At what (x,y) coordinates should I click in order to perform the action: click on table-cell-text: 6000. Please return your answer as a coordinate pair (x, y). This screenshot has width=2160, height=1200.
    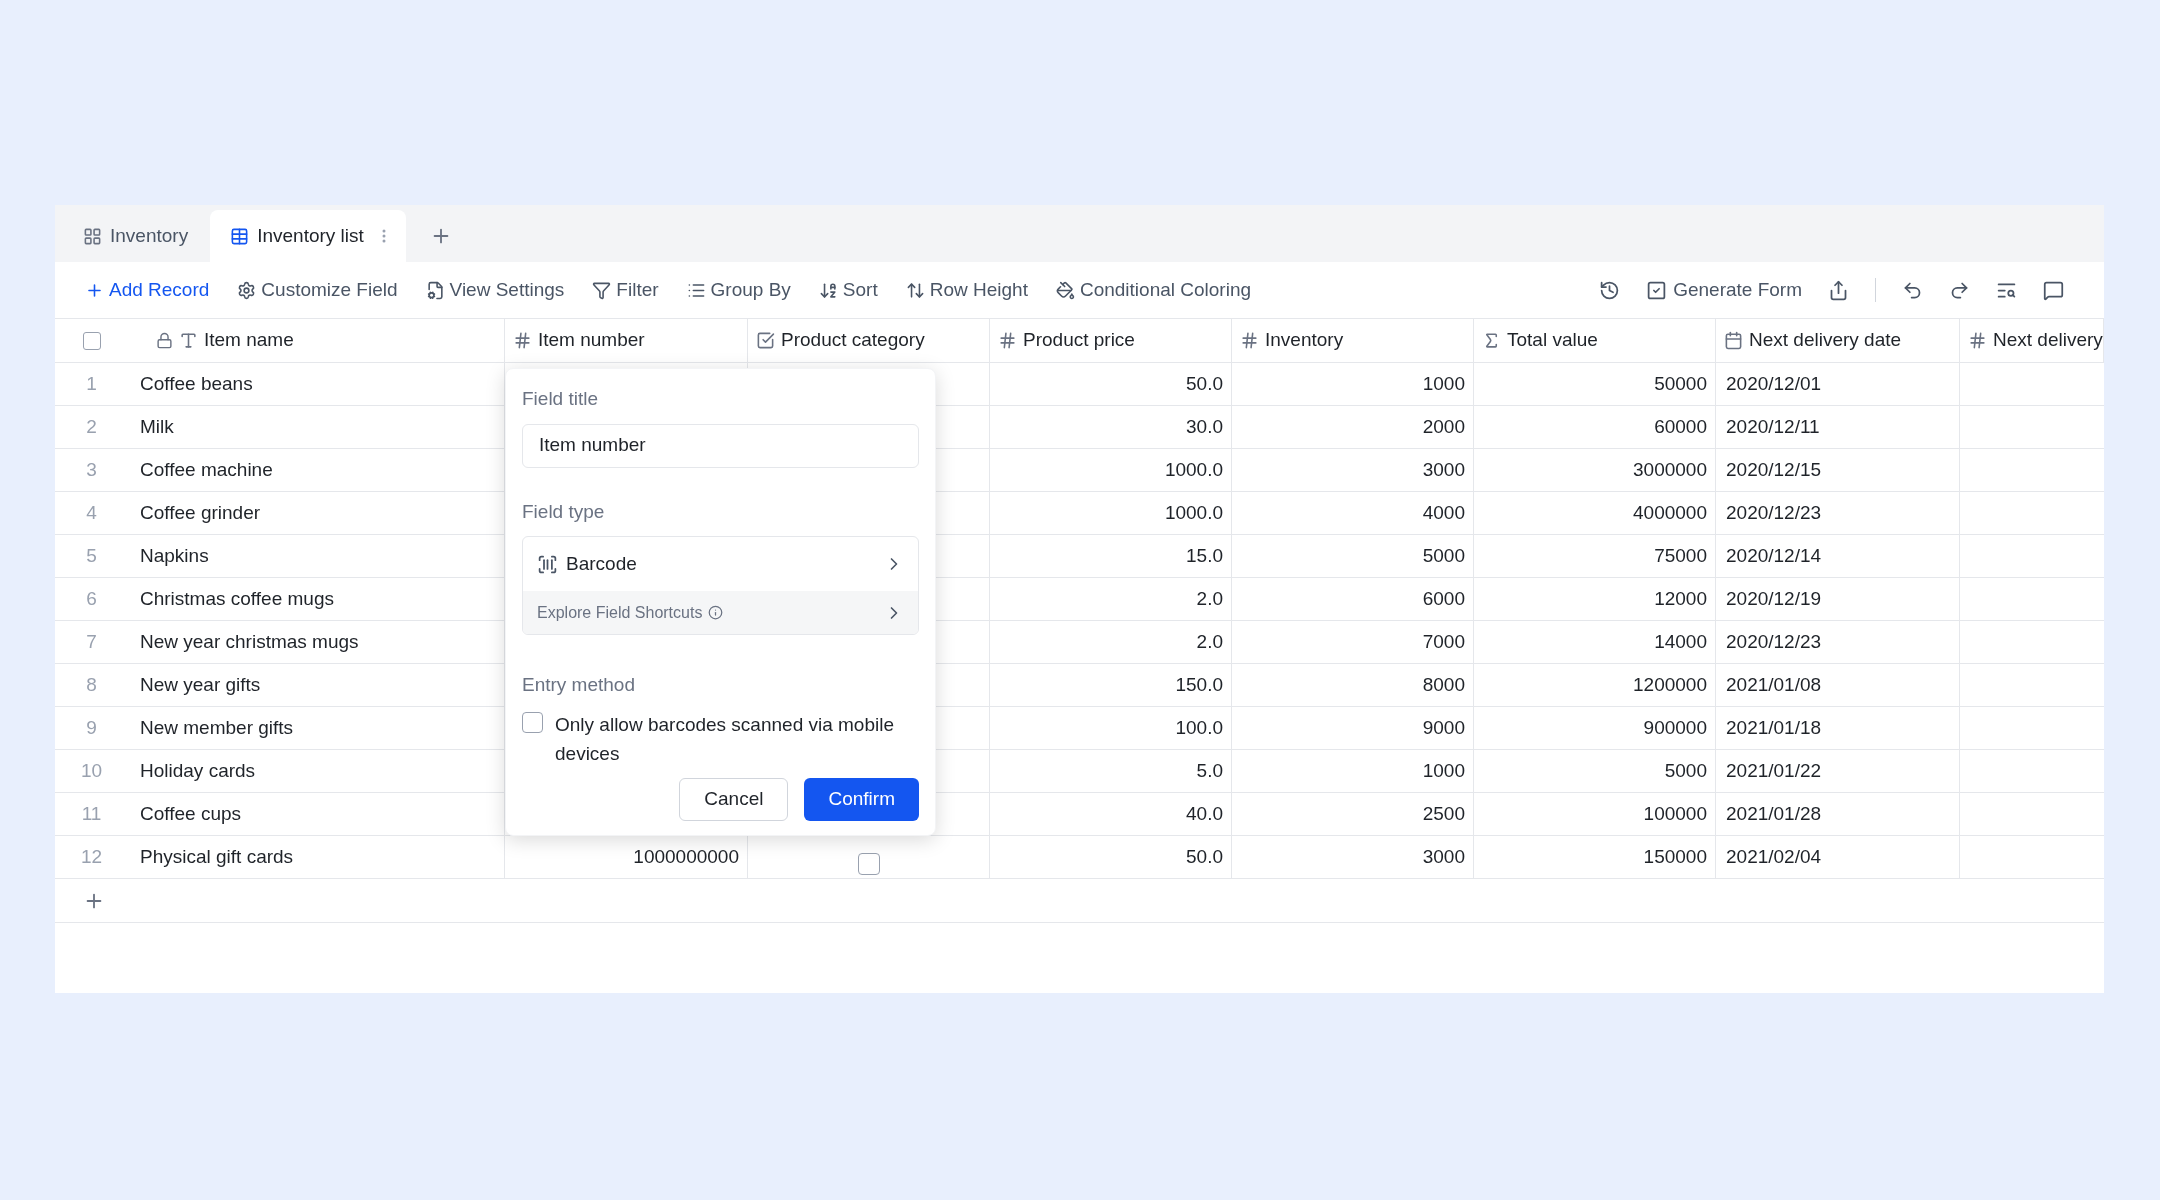
    Looking at the image, I should click on (1443, 598).